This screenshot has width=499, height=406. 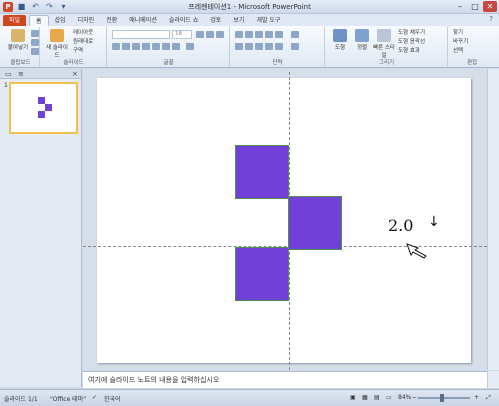 I want to click on language-label: 한국어, so click(x=112, y=398).